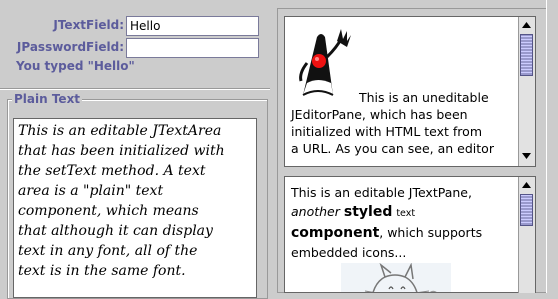 Image resolution: width=558 pixels, height=299 pixels. What do you see at coordinates (108, 251) in the screenshot?
I see `plain-text-line: text in any font, all of the` at bounding box center [108, 251].